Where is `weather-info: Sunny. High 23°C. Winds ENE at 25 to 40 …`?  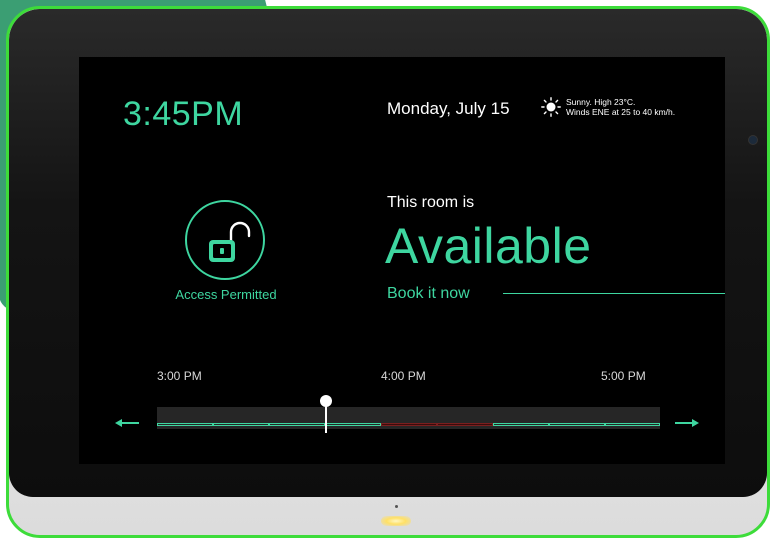
weather-info: Sunny. High 23°C. Winds ENE at 25 to 40 … is located at coordinates (620, 107).